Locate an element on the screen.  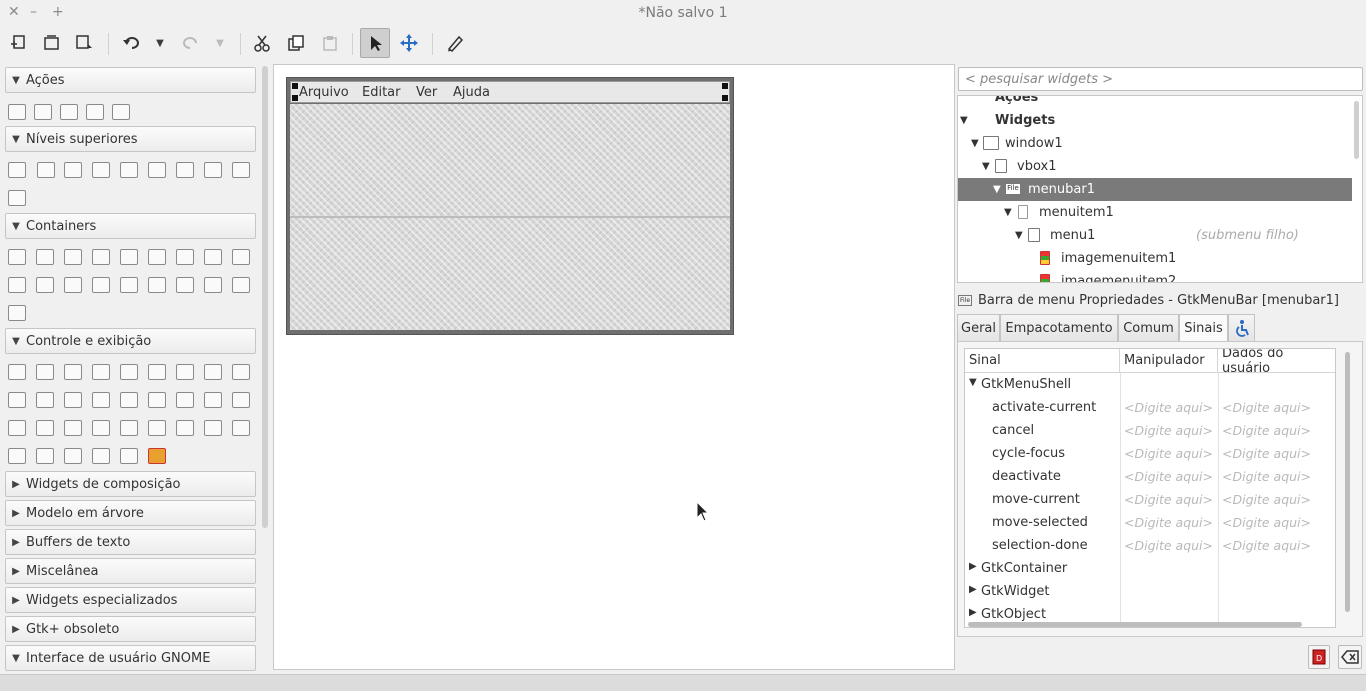
column-header-dados: Dados do usuário is located at coordinates (1276, 362).